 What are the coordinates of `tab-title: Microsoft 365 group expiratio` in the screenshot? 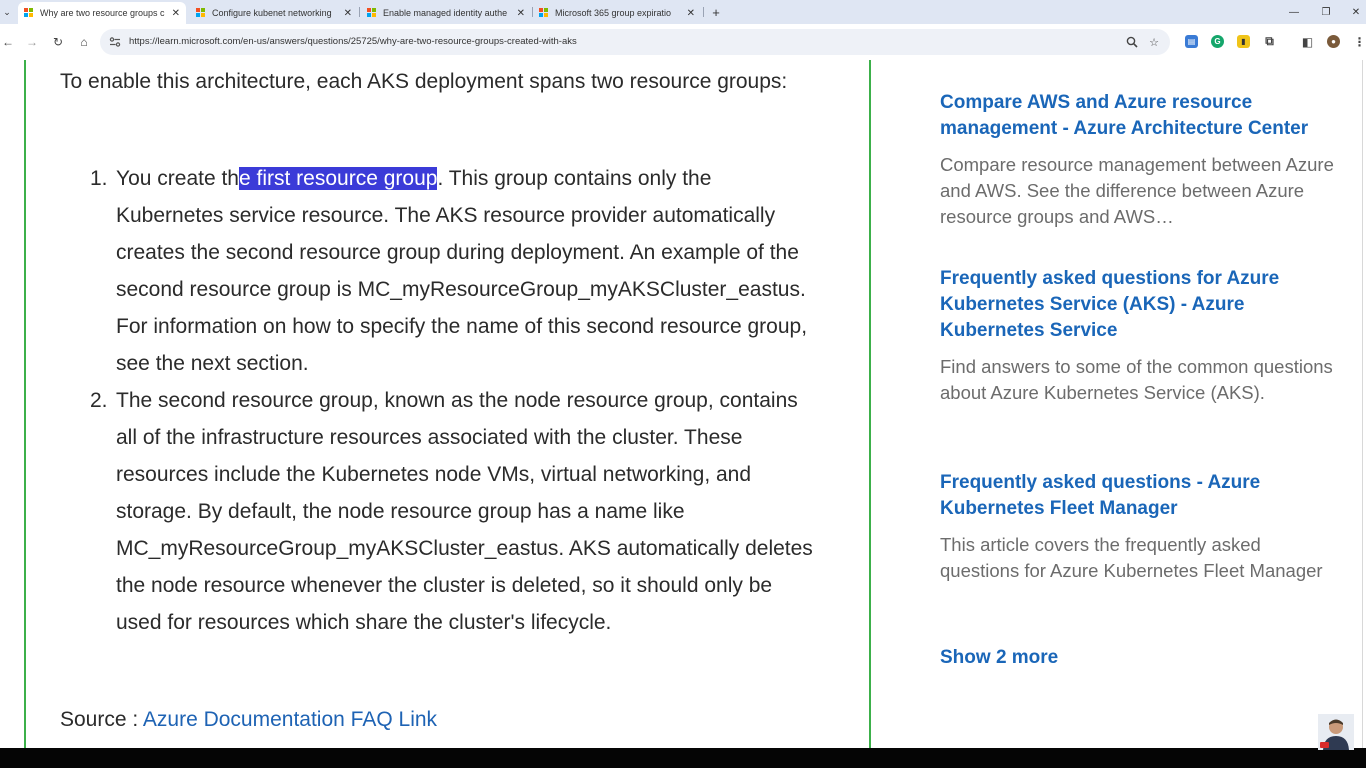 It's located at (613, 13).